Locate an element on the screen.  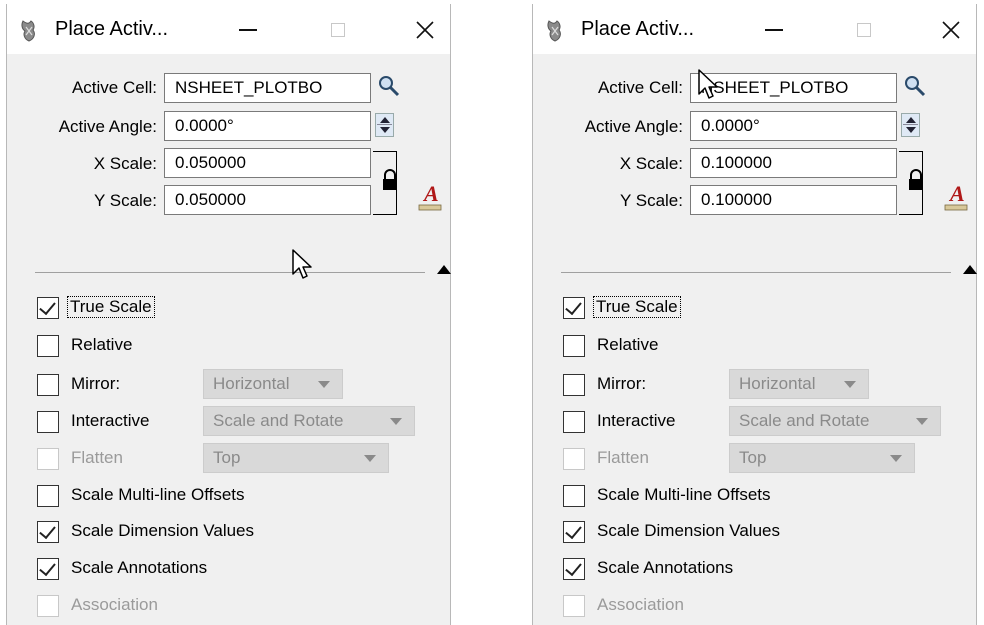
y-scale-field: 0.100000 is located at coordinates (793, 200).